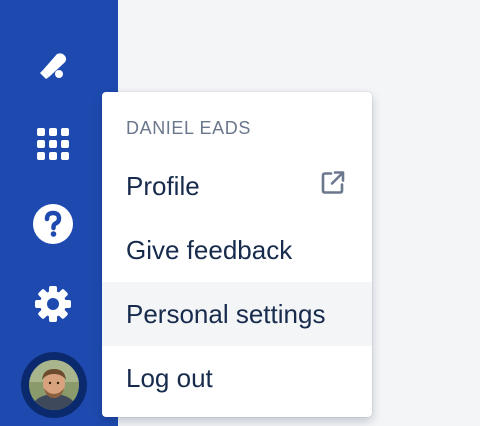 This screenshot has height=426, width=480. I want to click on notification-icon, so click(53, 66).